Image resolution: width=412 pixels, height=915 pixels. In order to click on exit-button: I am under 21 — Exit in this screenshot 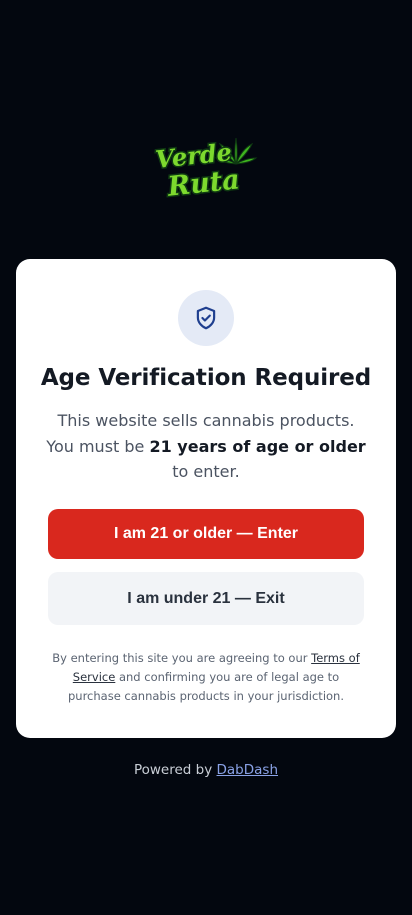, I will do `click(206, 598)`.